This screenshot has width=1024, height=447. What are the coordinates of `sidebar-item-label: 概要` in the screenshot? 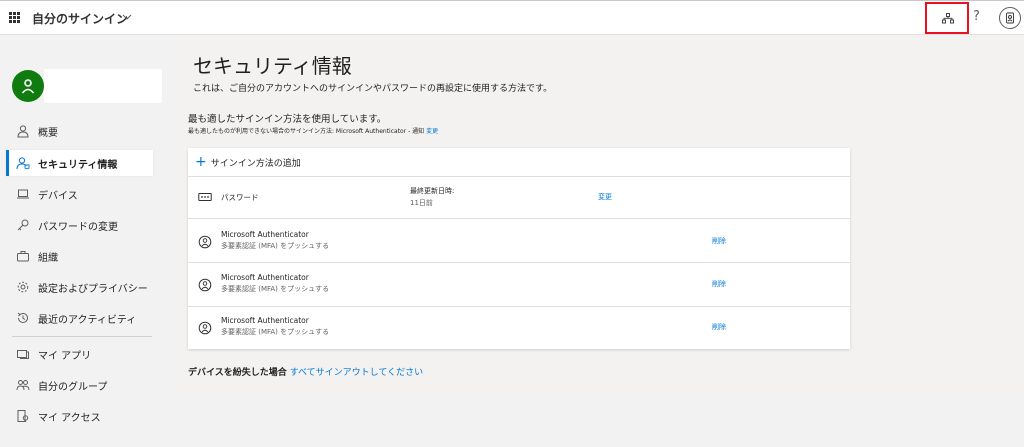 It's located at (48, 133).